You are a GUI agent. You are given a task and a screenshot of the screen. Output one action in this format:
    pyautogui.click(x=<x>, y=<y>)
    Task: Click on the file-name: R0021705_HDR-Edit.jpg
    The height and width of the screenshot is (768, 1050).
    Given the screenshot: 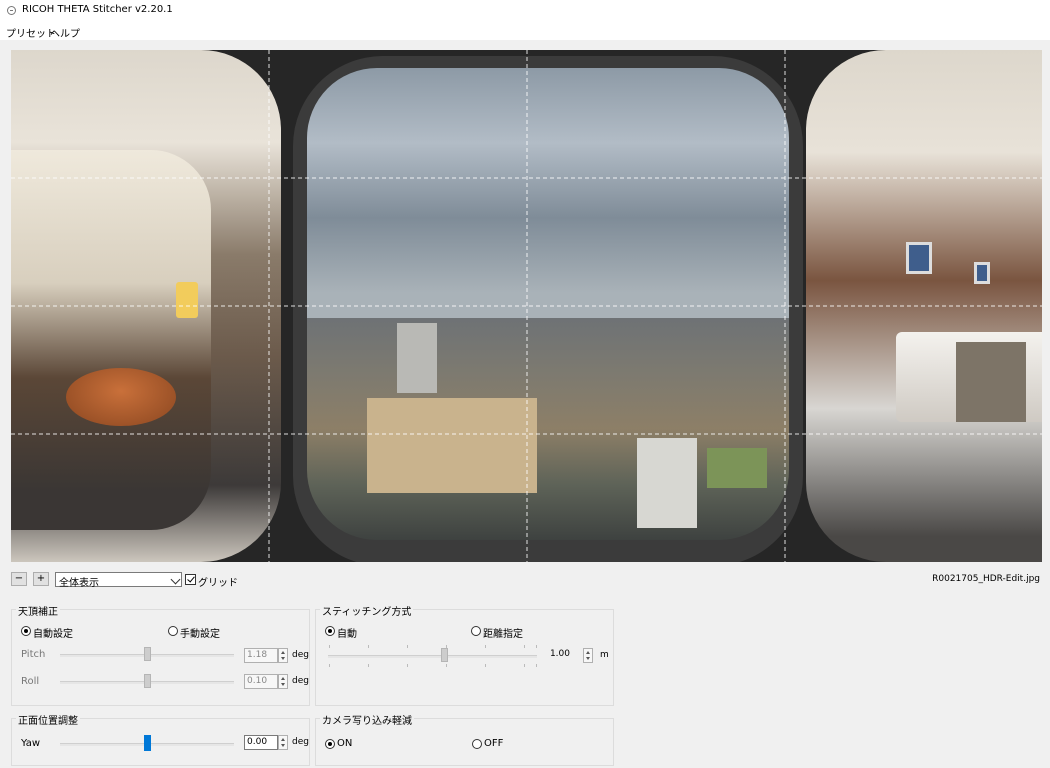 What is the action you would take?
    pyautogui.click(x=986, y=579)
    